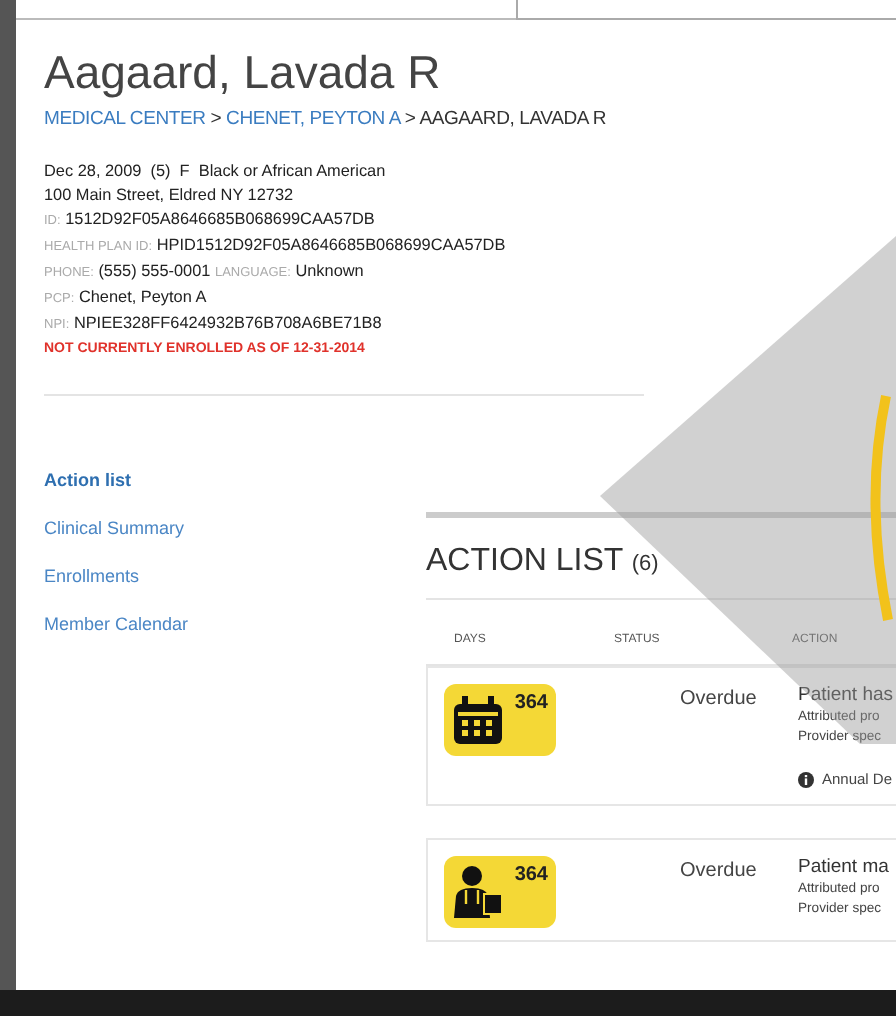 The width and height of the screenshot is (896, 1016). Describe the element at coordinates (227, 322) in the screenshot. I see `field-value: NPIEE328FF6424932B76B708A6BE71B8` at that location.